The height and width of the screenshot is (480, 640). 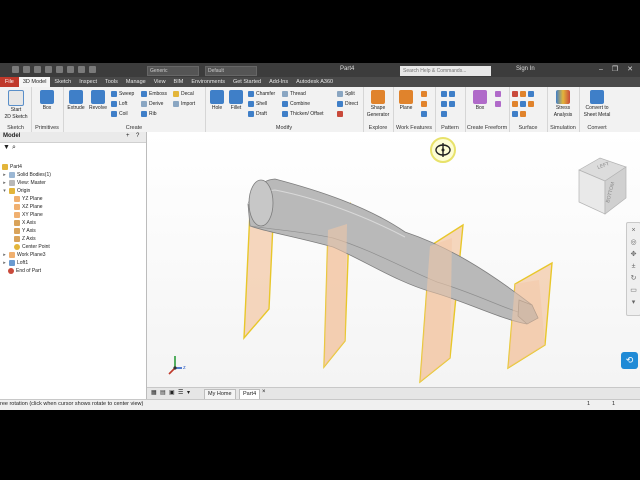 I want to click on viewcube: LEFT BOTTOM, so click(x=602, y=186).